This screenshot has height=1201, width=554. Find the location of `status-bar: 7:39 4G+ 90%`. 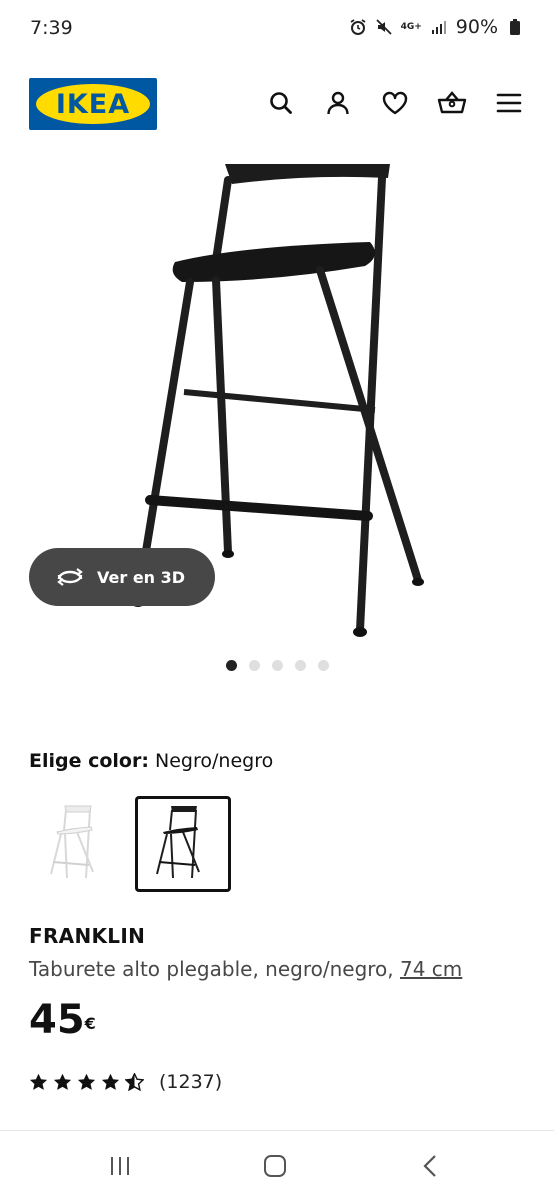

status-bar: 7:39 4G+ 90% is located at coordinates (277, 29).